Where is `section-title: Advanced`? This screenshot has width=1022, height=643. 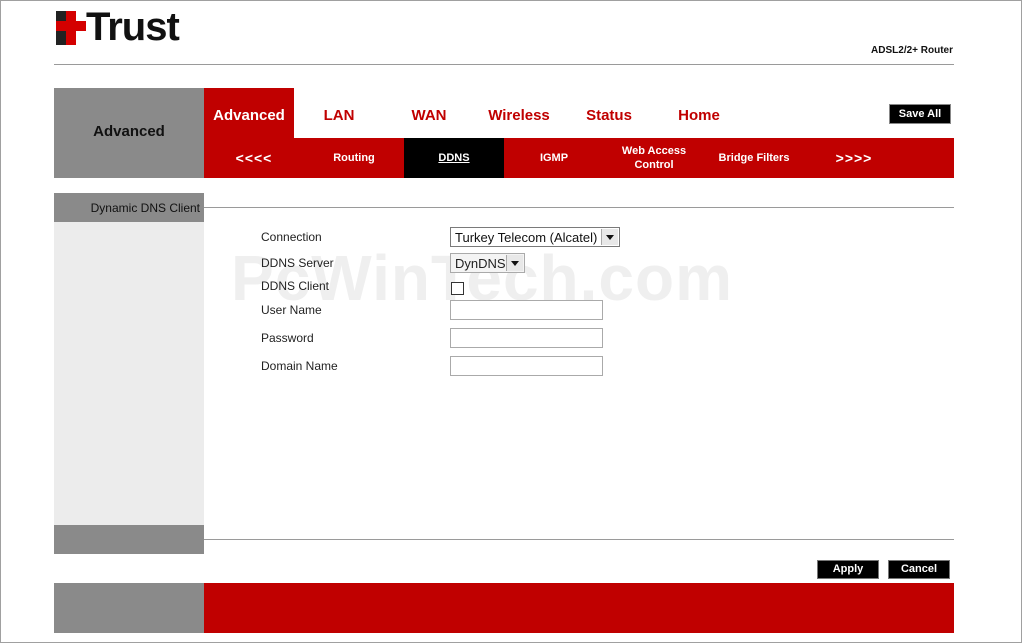 section-title: Advanced is located at coordinates (129, 131).